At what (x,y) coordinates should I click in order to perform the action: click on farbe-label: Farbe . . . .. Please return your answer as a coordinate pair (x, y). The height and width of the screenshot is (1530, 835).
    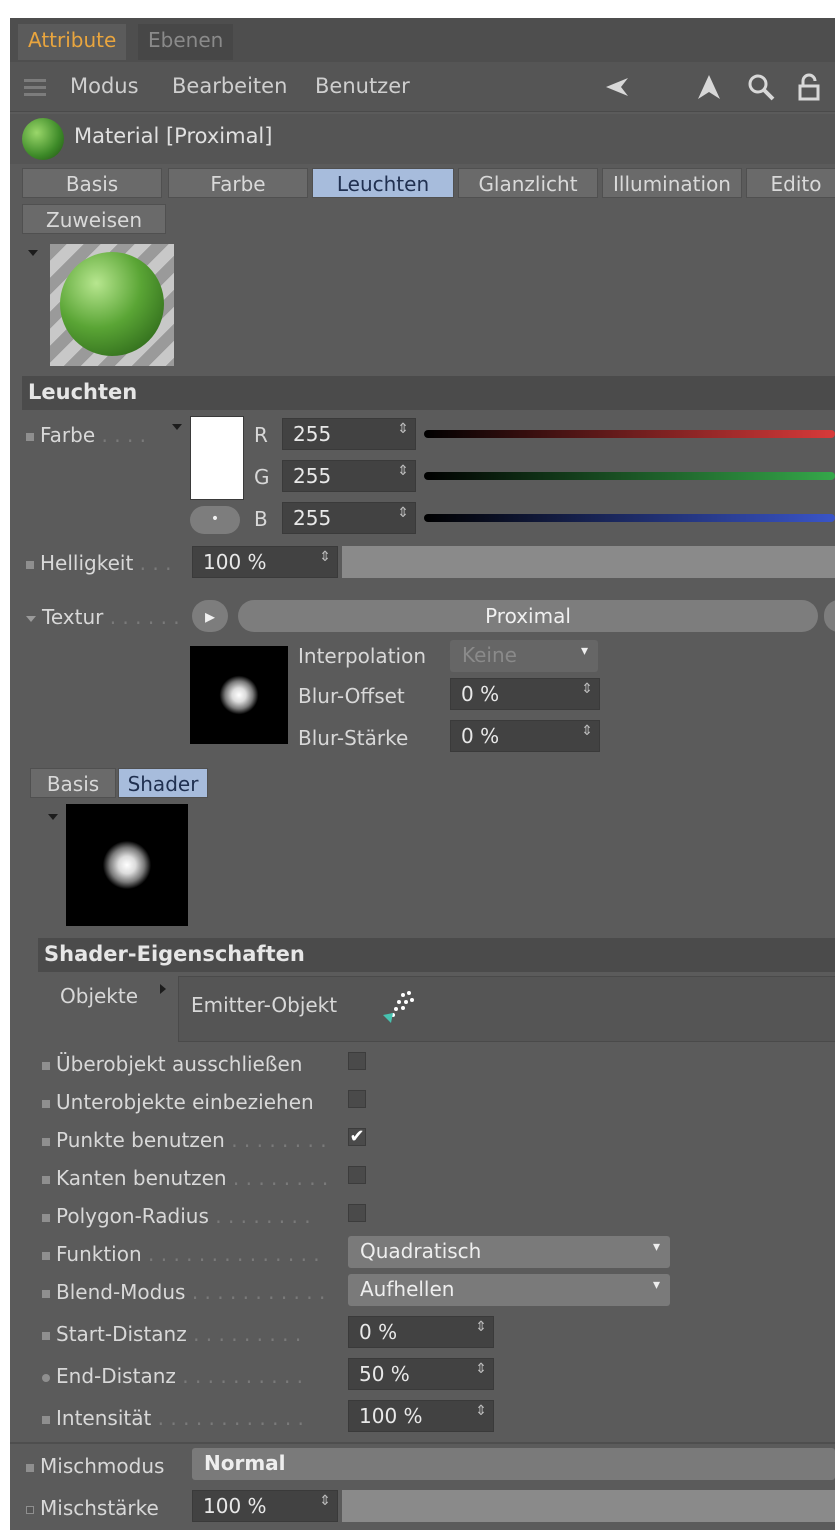
    Looking at the image, I should click on (86, 435).